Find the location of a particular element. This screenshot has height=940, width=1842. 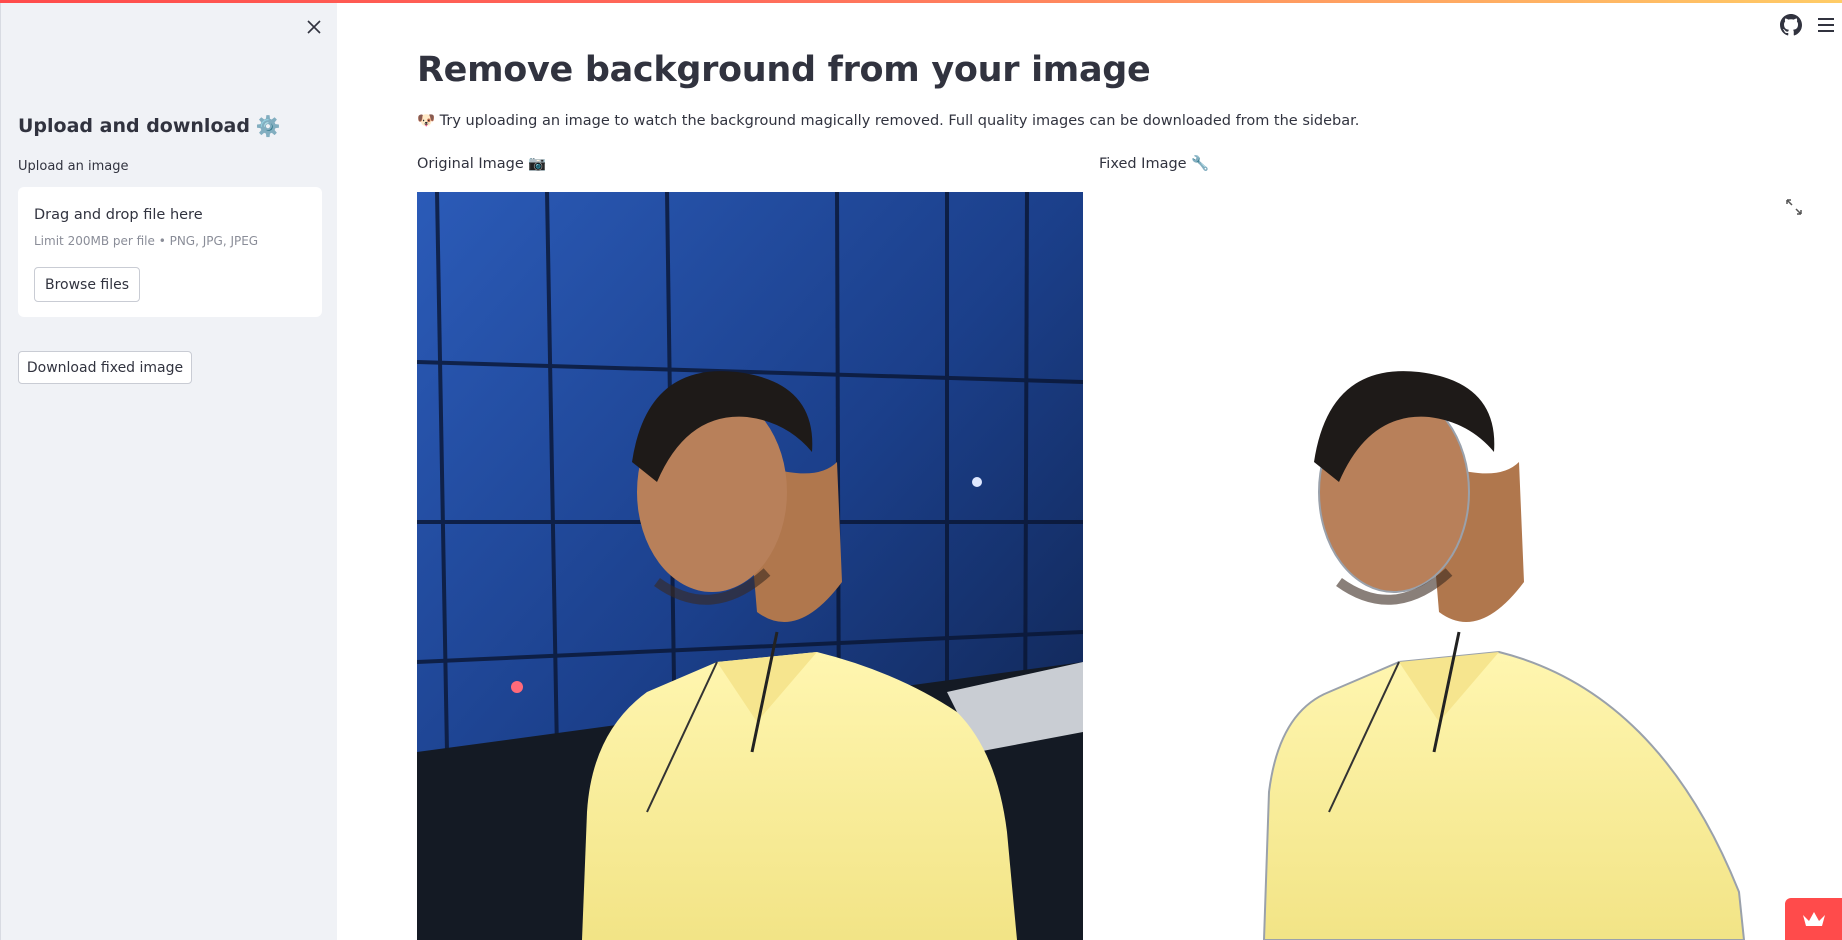

top-decoration-bar is located at coordinates (921, 1).